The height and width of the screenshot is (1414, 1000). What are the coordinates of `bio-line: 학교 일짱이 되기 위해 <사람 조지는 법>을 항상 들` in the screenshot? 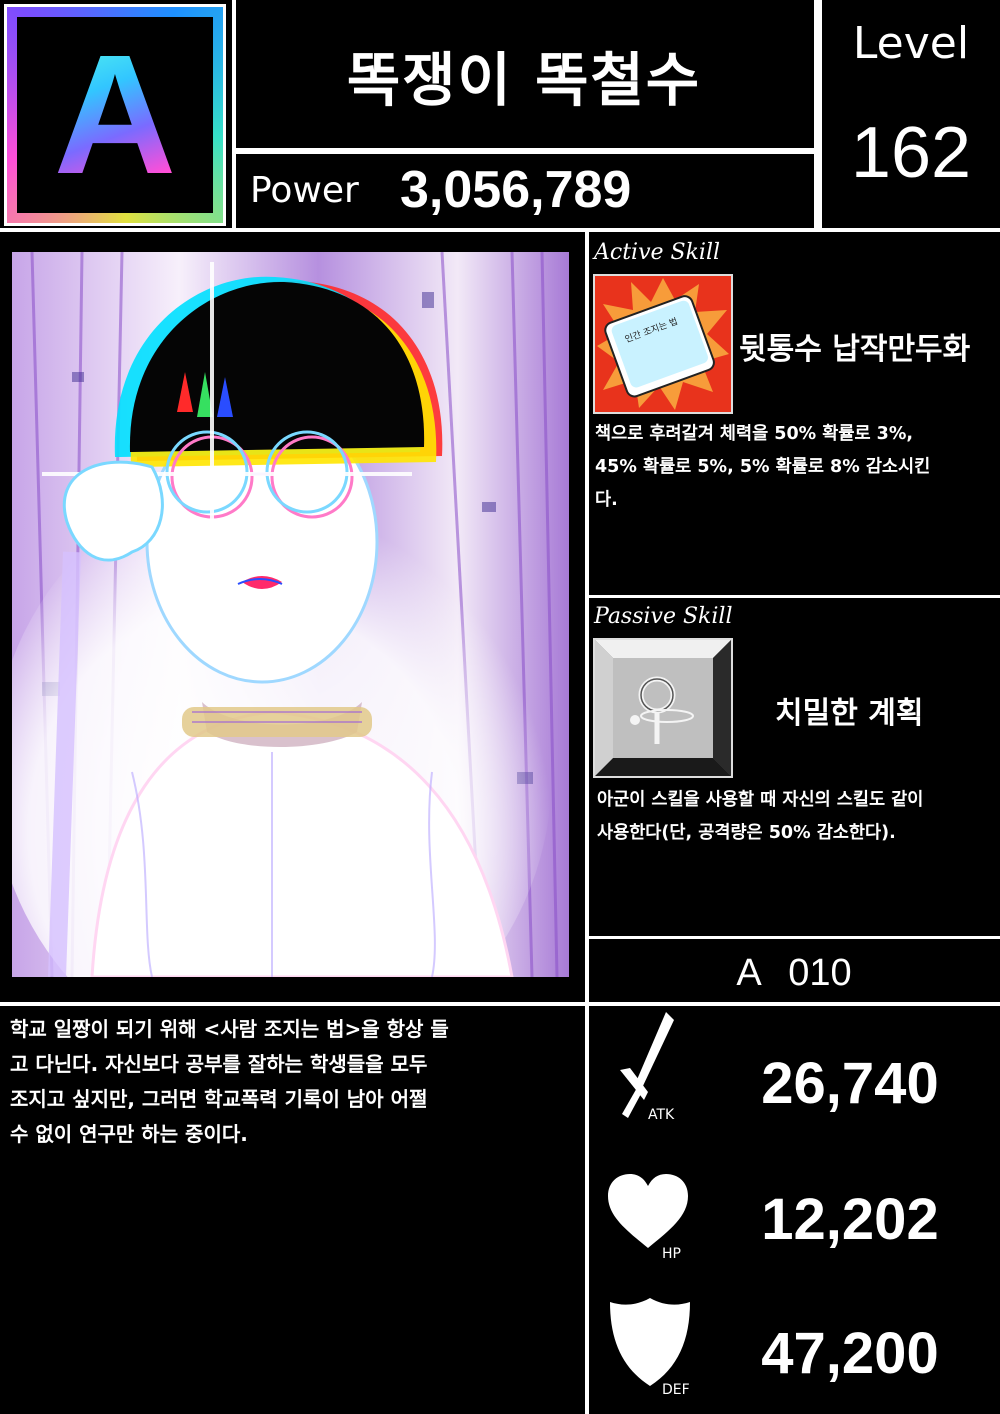 It's located at (229, 1029).